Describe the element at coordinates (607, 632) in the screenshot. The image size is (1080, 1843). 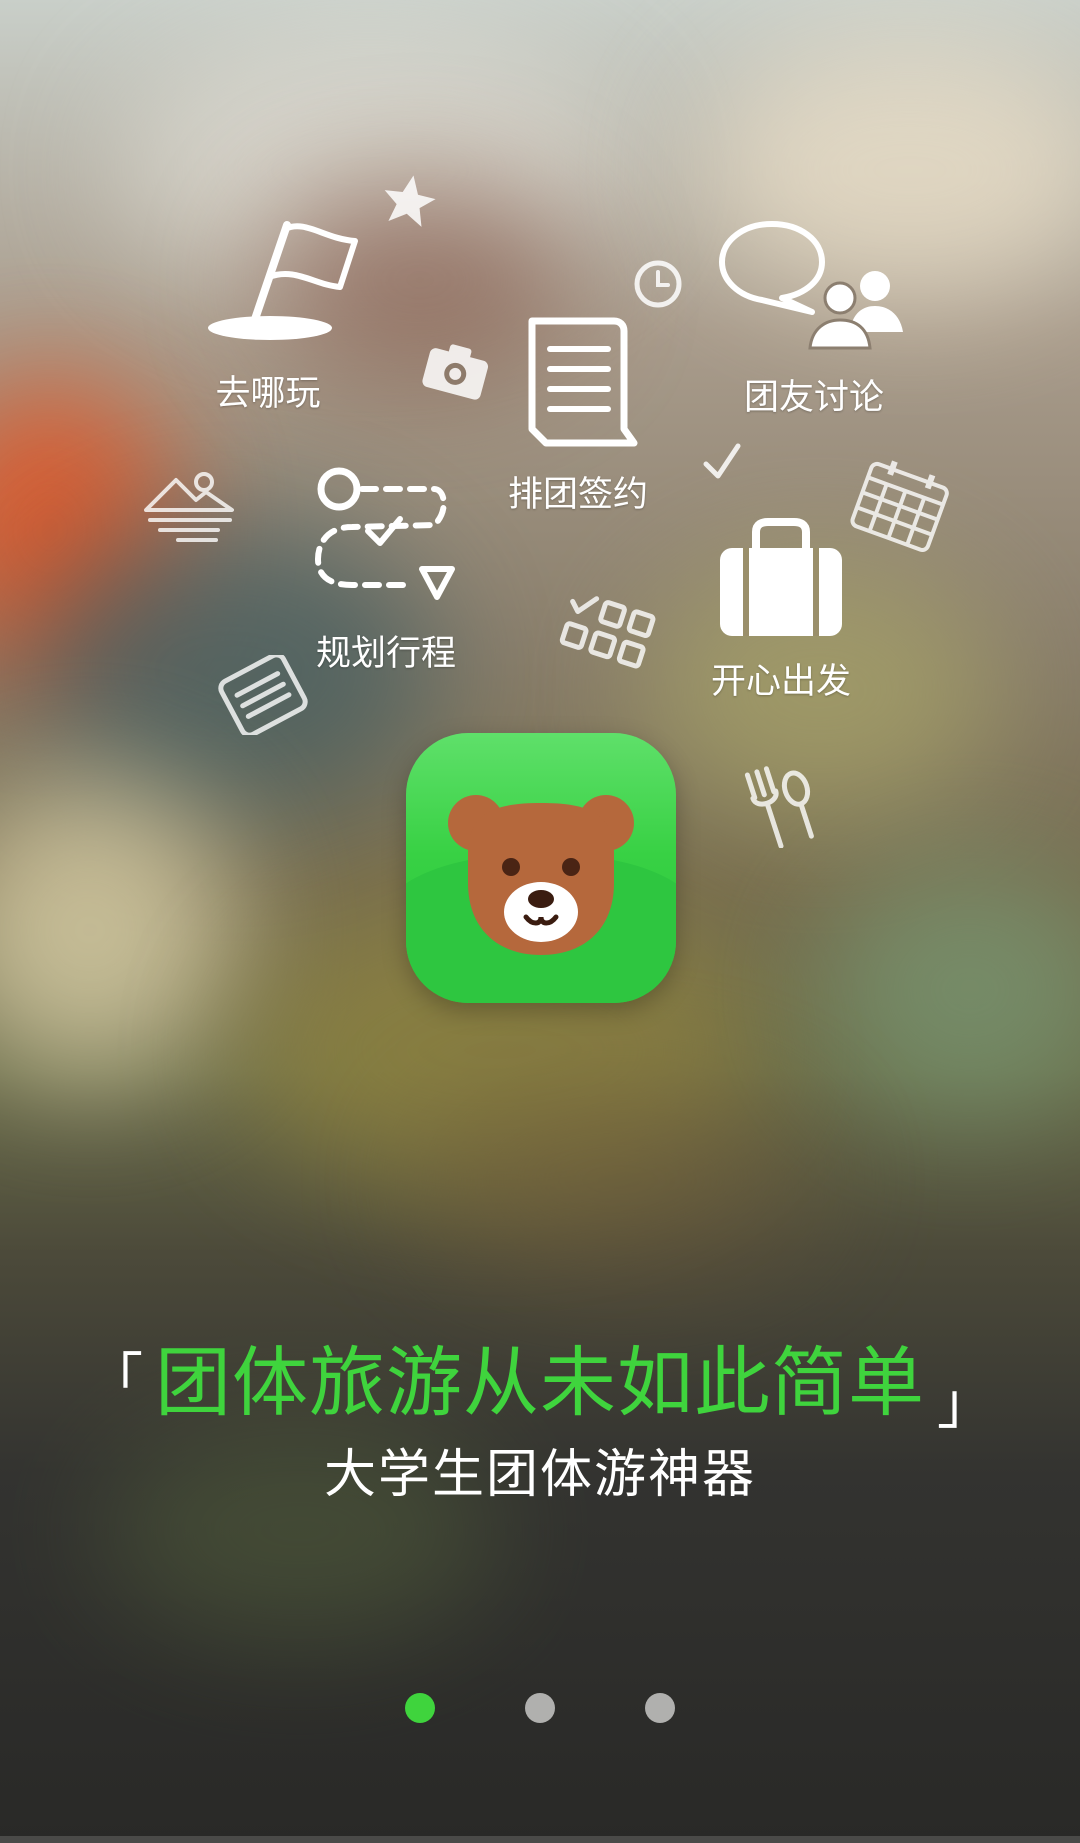
I see `checklist-icon` at that location.